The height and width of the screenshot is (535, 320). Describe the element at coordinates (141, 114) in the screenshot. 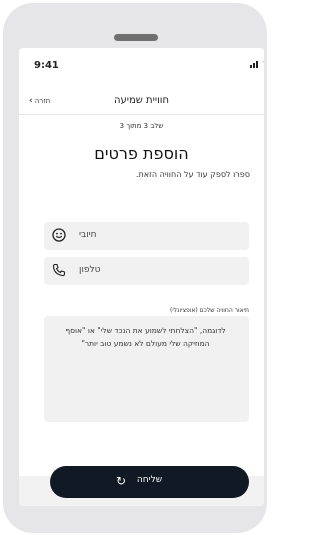

I see `nav-divider` at that location.